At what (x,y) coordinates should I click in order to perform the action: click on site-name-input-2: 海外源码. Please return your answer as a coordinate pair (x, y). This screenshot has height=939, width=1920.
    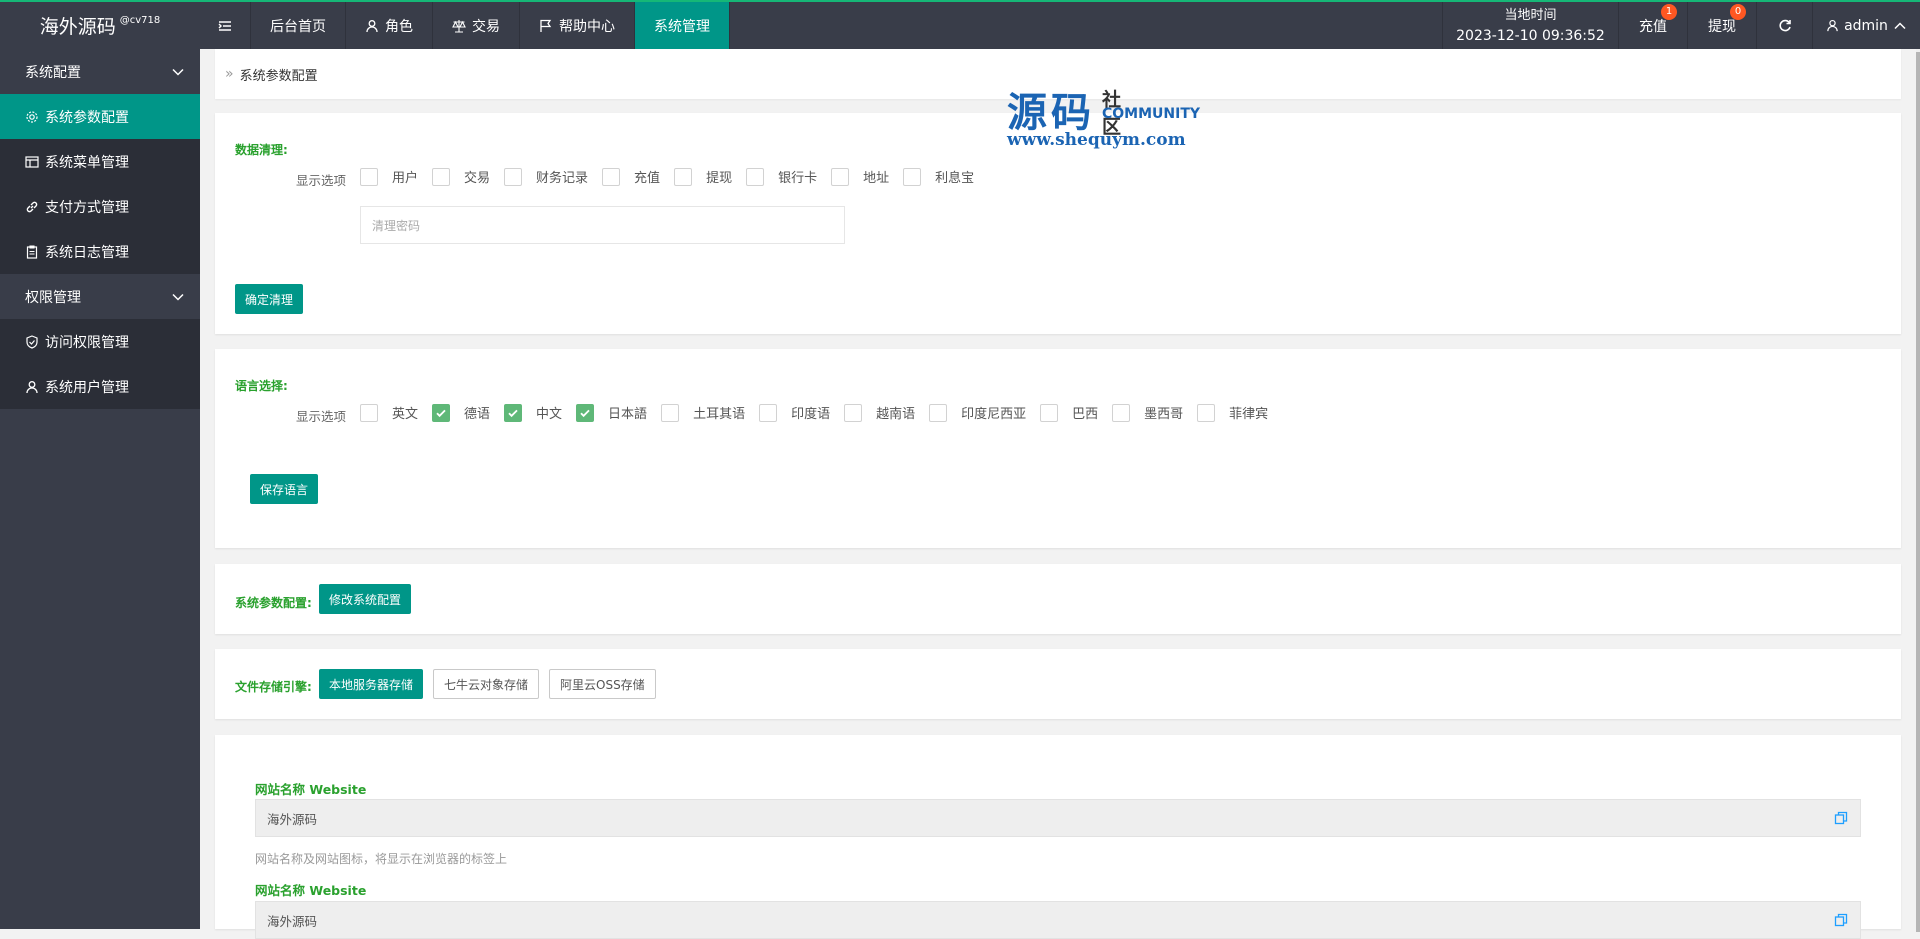
    Looking at the image, I should click on (1058, 920).